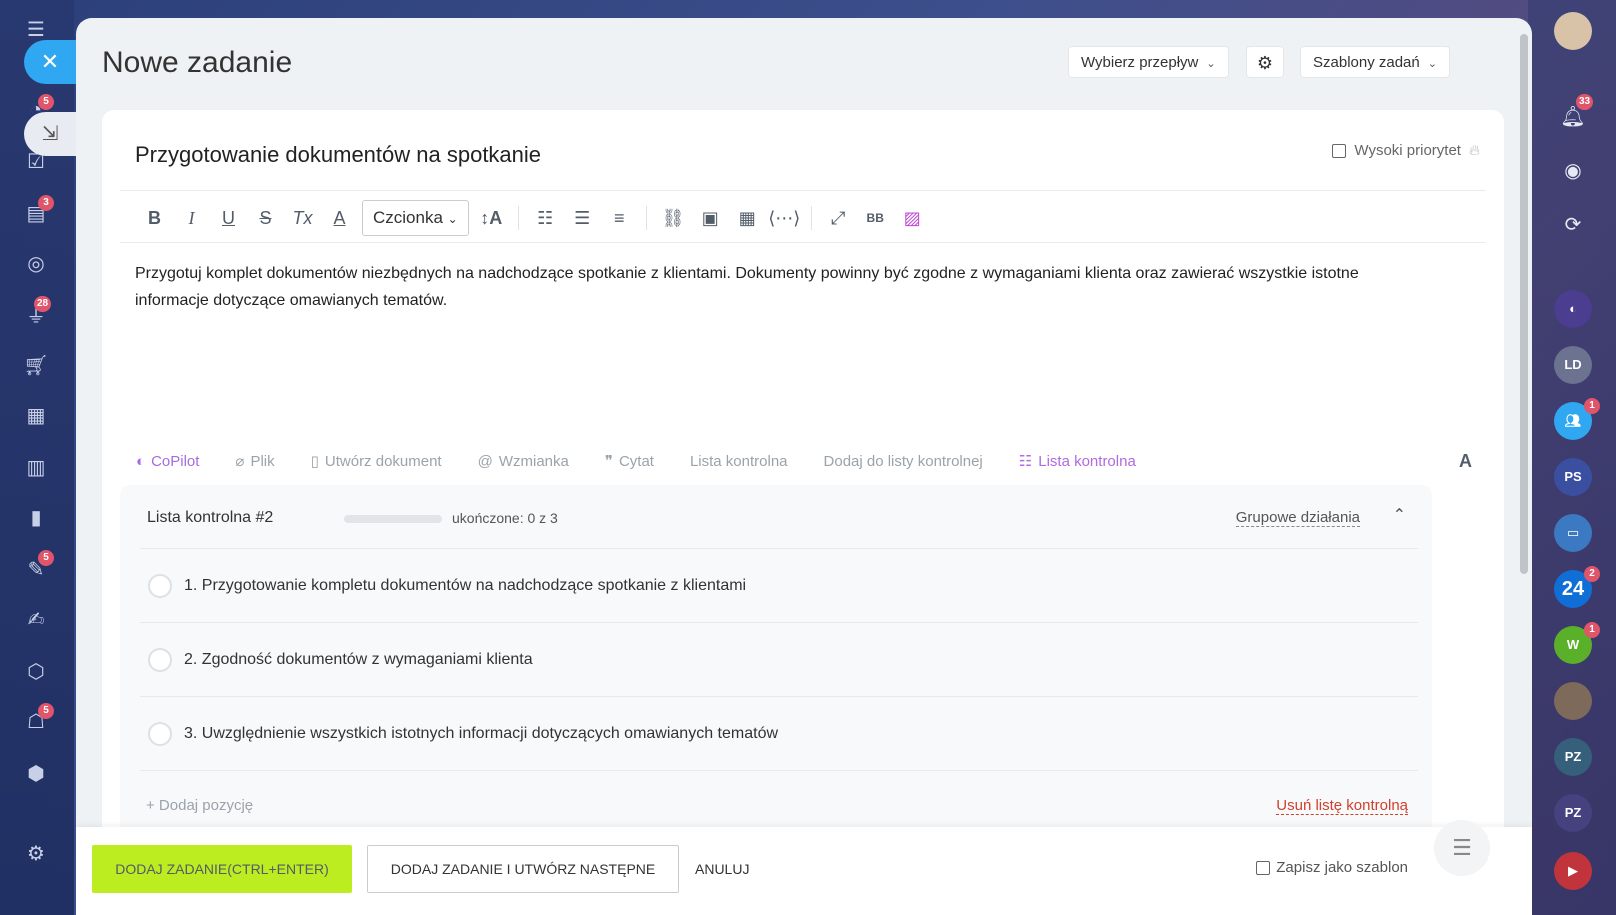 This screenshot has height=915, width=1616. Describe the element at coordinates (46, 203) in the screenshot. I see `rail-badge: 3` at that location.